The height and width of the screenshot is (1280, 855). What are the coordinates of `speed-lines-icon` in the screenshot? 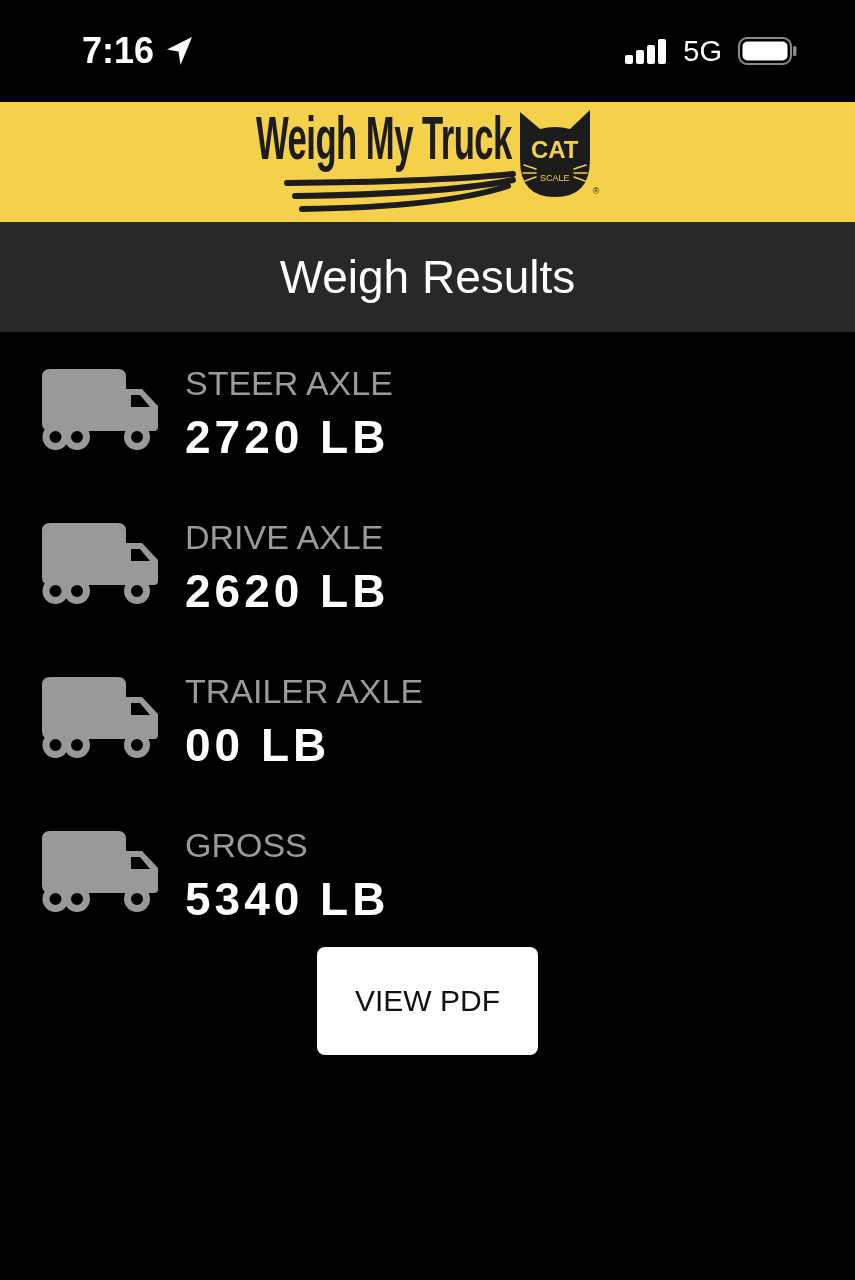 It's located at (399, 192).